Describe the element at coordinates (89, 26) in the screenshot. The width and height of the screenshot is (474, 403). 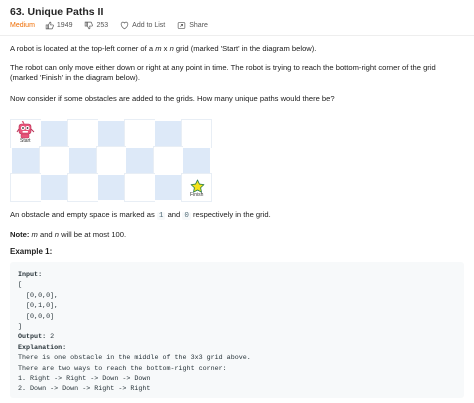
I see `thumbs-down-icon` at that location.